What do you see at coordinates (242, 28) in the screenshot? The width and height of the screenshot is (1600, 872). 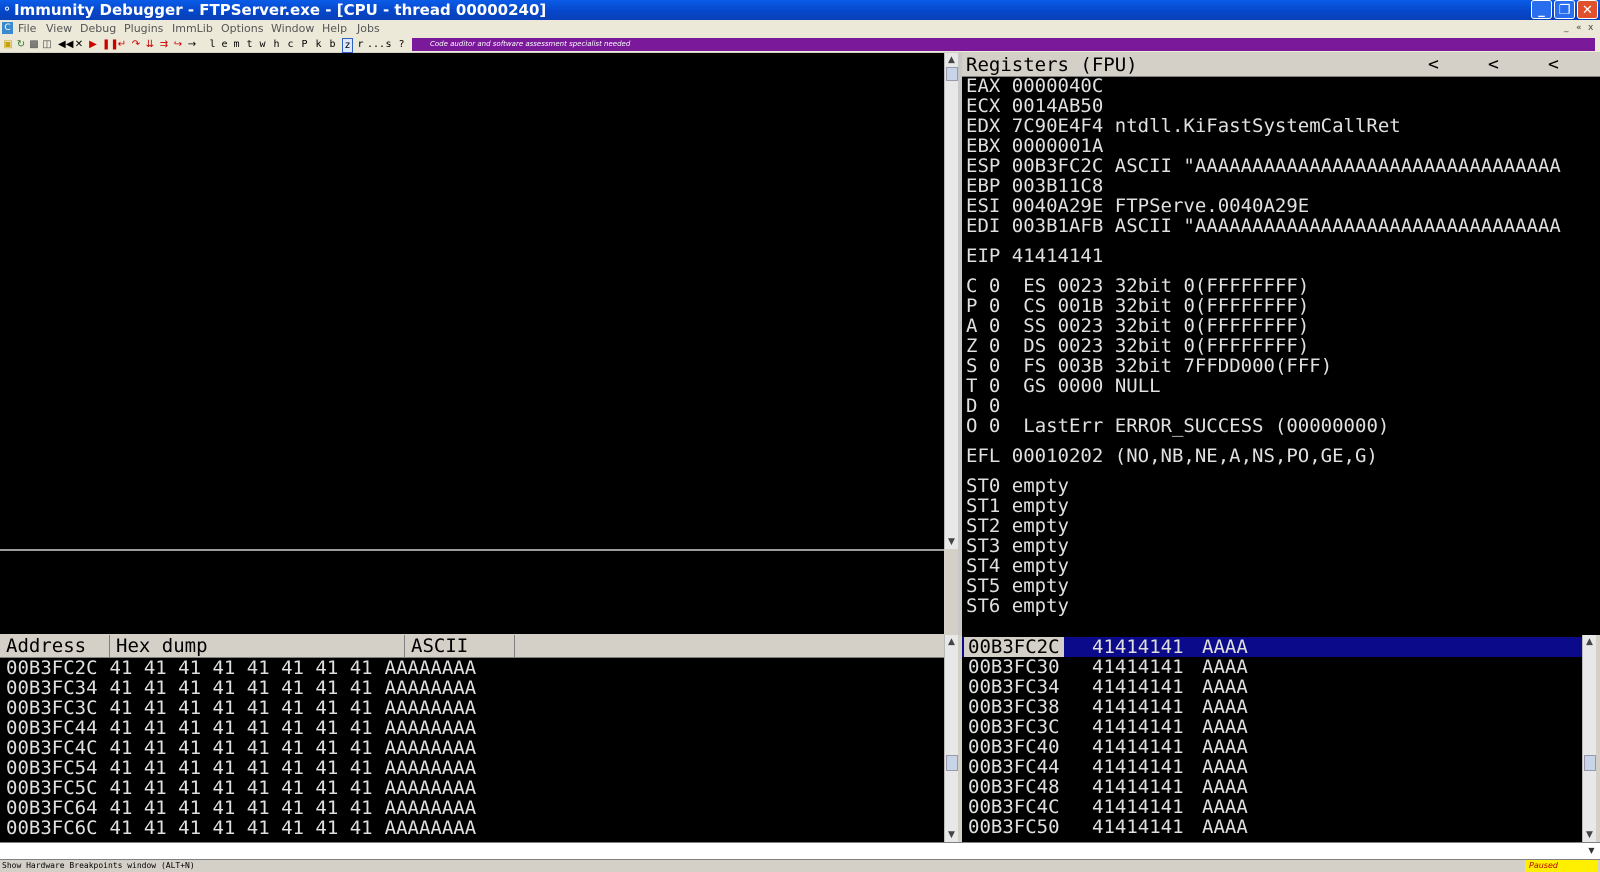 I see `menu-options: Options` at bounding box center [242, 28].